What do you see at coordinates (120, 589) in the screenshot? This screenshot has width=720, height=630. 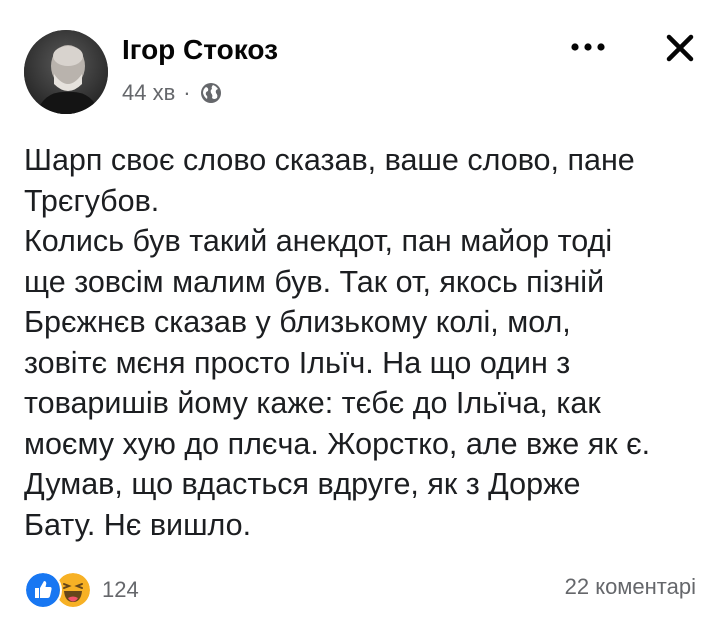 I see `reaction-count: 124` at bounding box center [120, 589].